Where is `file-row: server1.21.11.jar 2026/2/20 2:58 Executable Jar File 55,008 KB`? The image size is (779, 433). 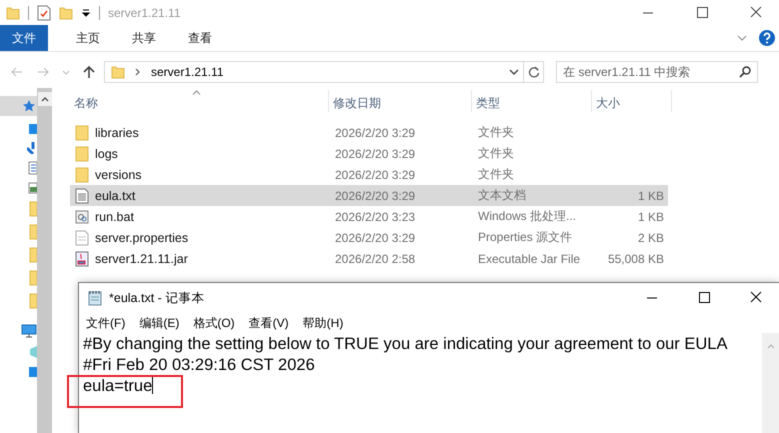 file-row: server1.21.11.jar 2026/2/20 2:58 Executable Jar File 55,008 KB is located at coordinates (369, 258).